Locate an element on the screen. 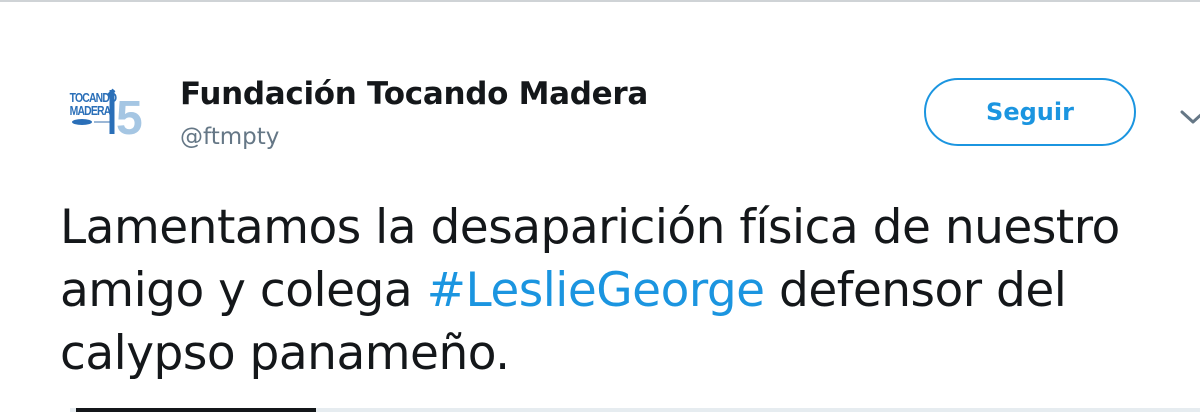 This screenshot has height=412, width=1200. avatar: TOCANDO MADERA 5 is located at coordinates (110, 114).